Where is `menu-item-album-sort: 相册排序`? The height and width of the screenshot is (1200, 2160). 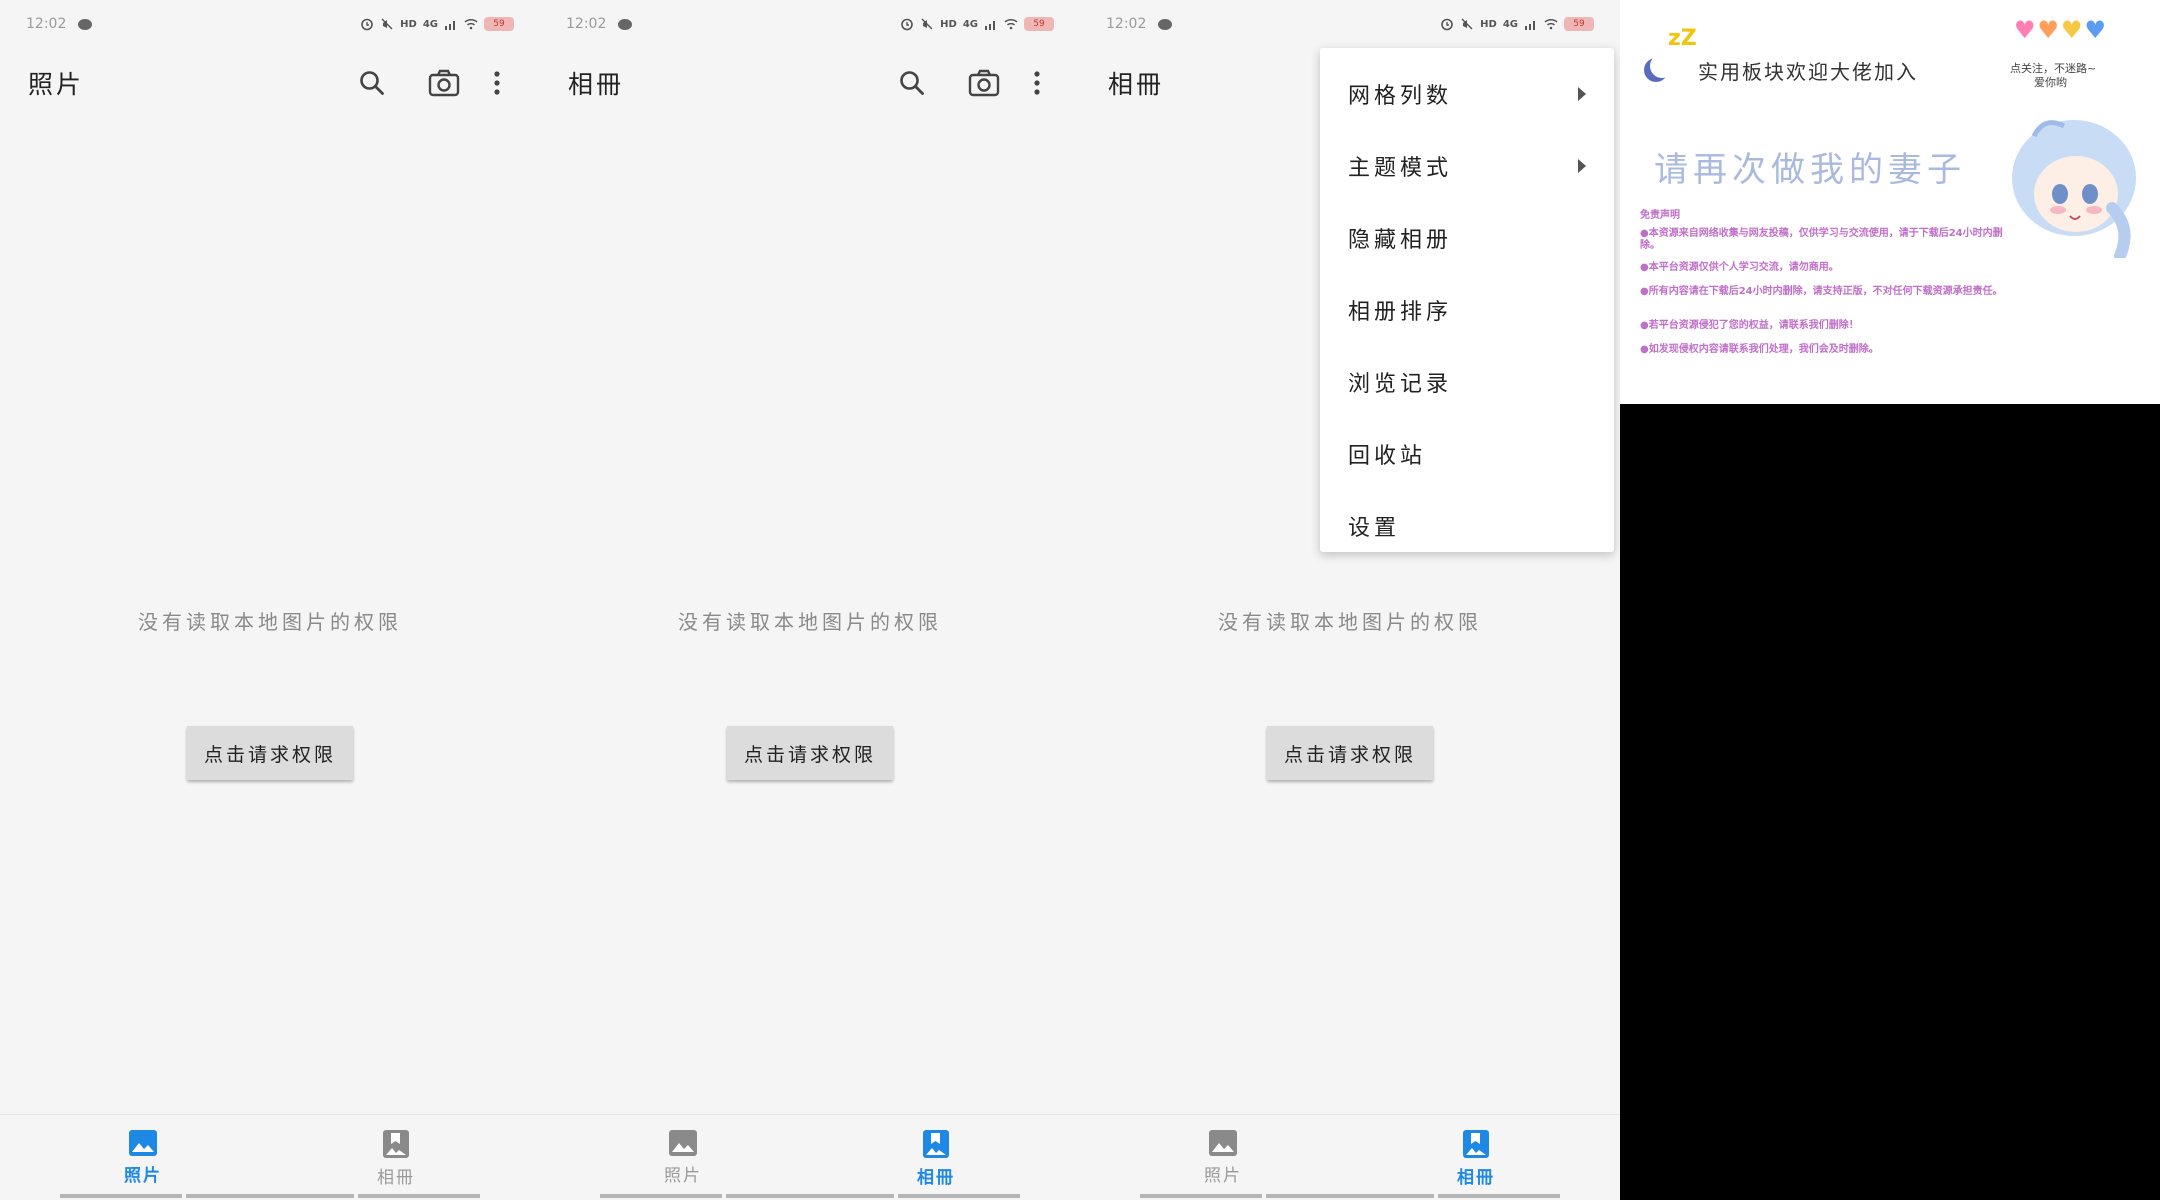
menu-item-album-sort: 相册排序 is located at coordinates (1467, 310).